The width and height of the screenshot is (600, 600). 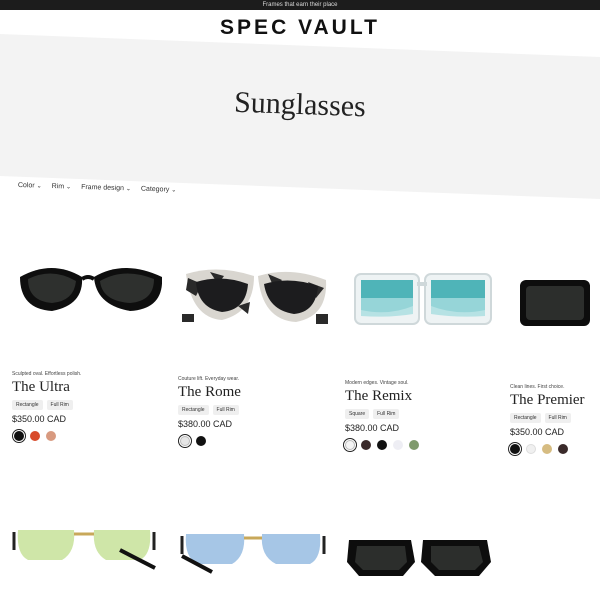 What do you see at coordinates (155, 189) in the screenshot?
I see `filter-label: Category` at bounding box center [155, 189].